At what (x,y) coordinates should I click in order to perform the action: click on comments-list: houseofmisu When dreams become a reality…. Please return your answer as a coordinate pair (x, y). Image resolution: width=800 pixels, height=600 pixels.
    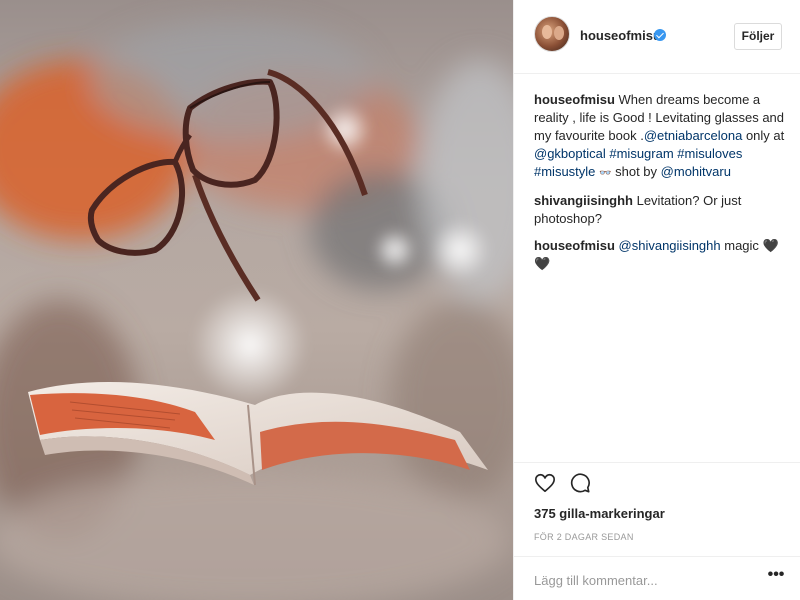
    Looking at the image, I should click on (661, 186).